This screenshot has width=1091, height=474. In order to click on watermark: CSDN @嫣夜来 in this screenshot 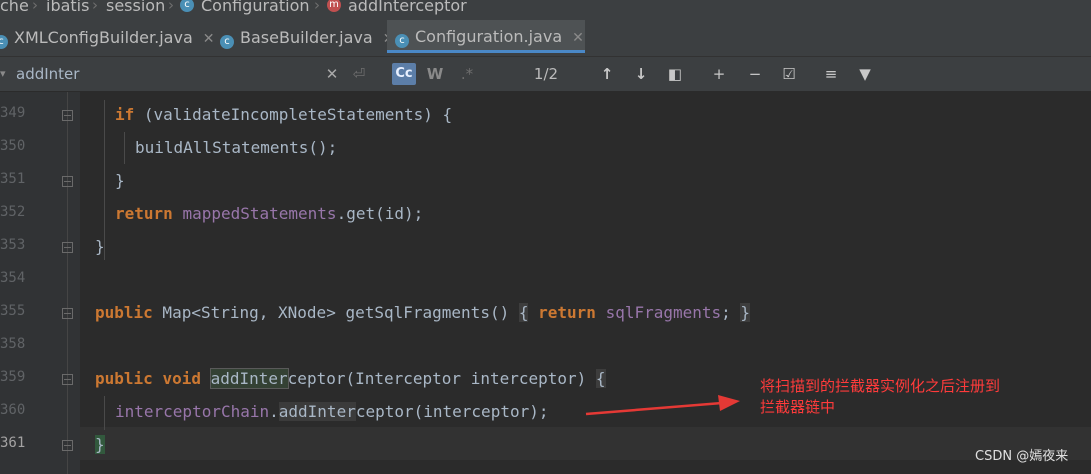, I will do `click(1022, 456)`.